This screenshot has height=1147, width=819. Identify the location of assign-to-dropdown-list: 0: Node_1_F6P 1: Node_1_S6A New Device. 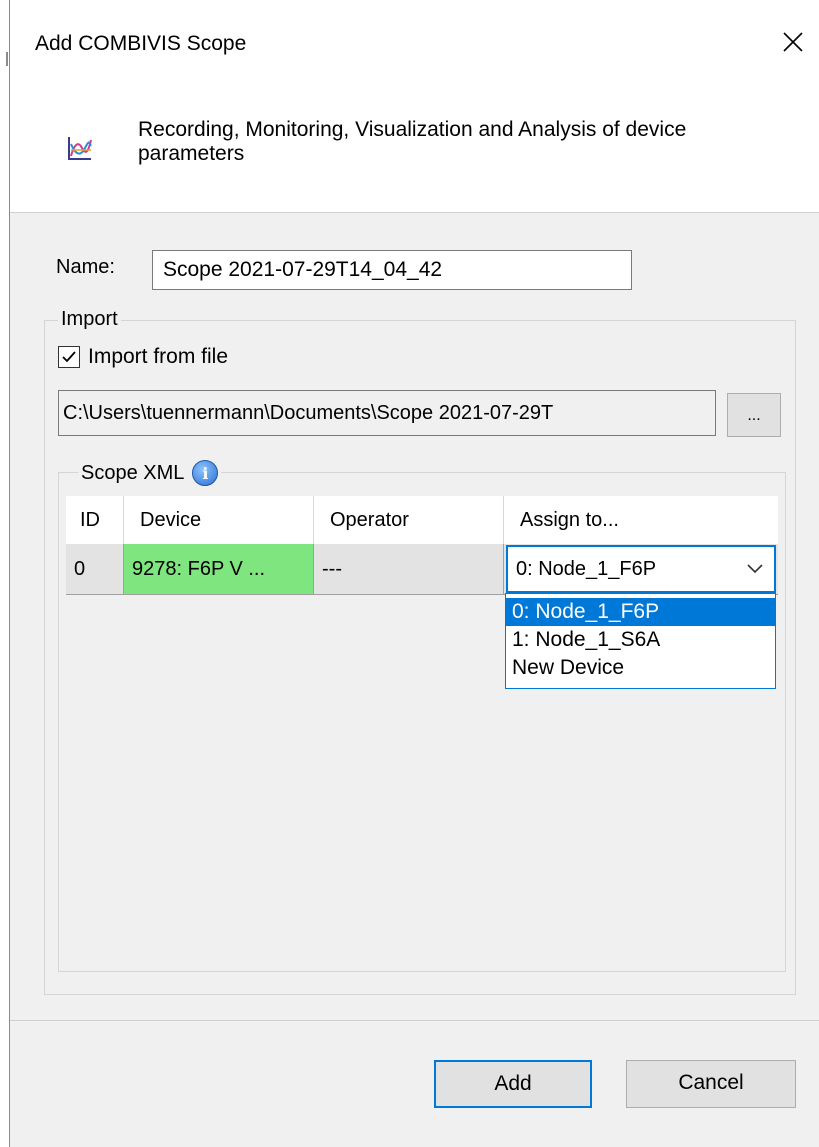
(640, 641).